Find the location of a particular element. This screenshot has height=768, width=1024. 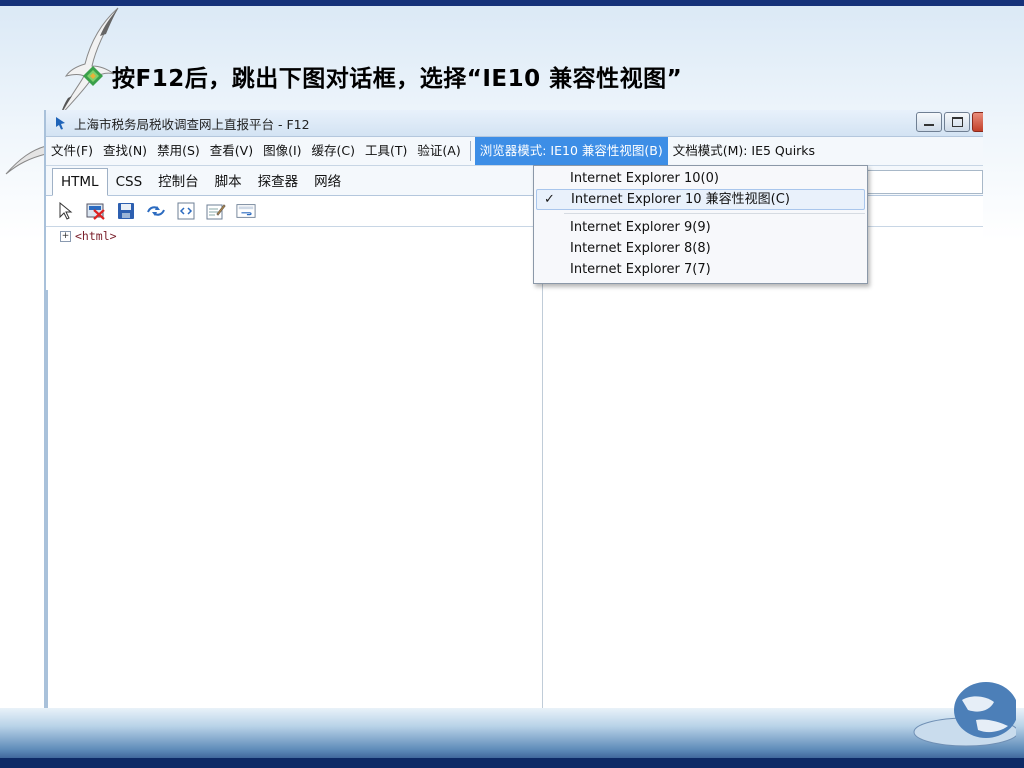

menu-tools: 工具(T) is located at coordinates (386, 151).